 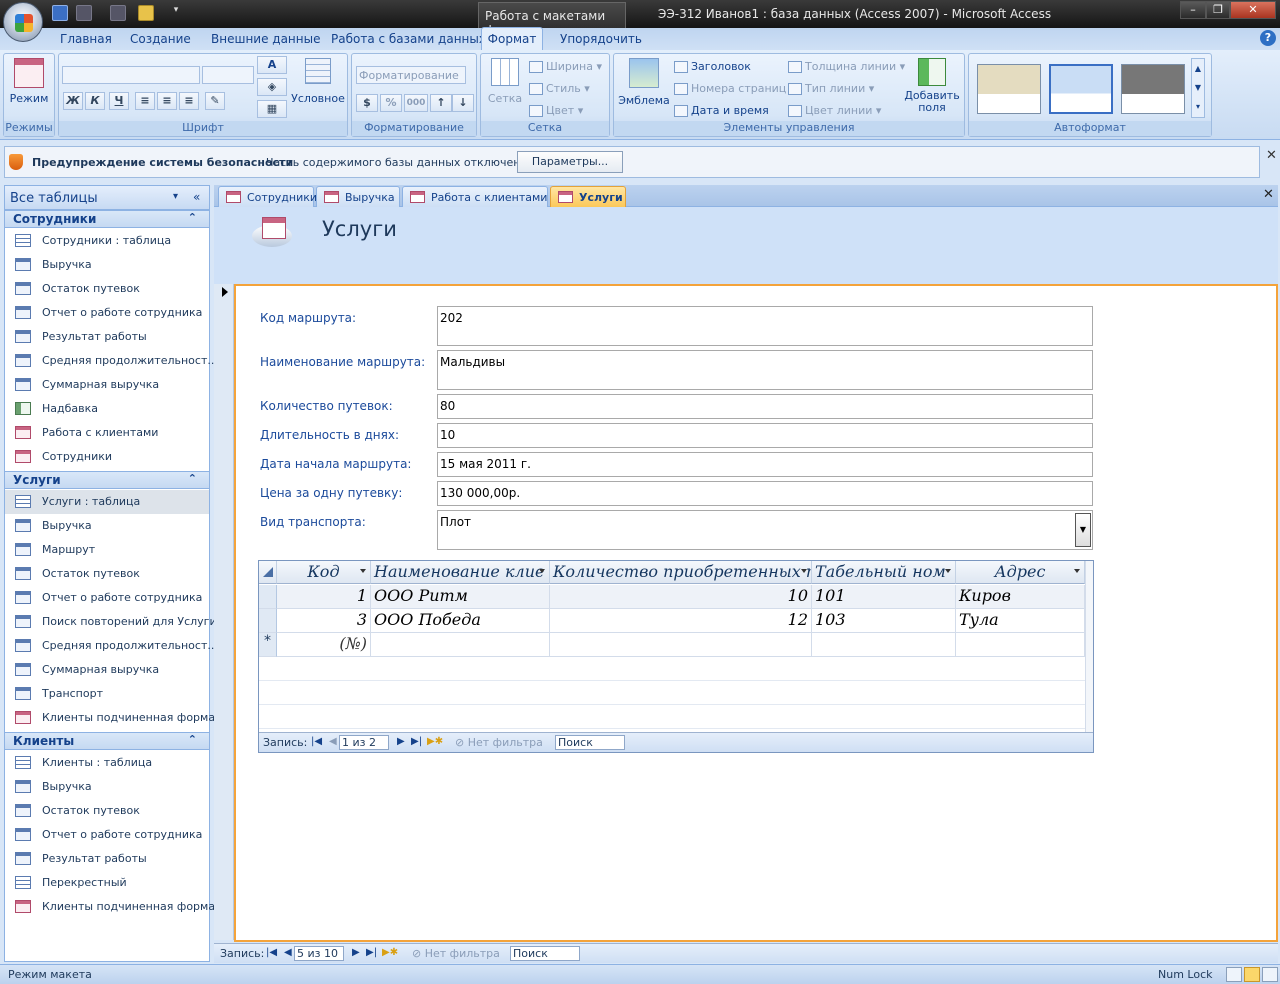 I want to click on nav-pane-header: Все таблицы ▾ «, so click(x=107, y=198).